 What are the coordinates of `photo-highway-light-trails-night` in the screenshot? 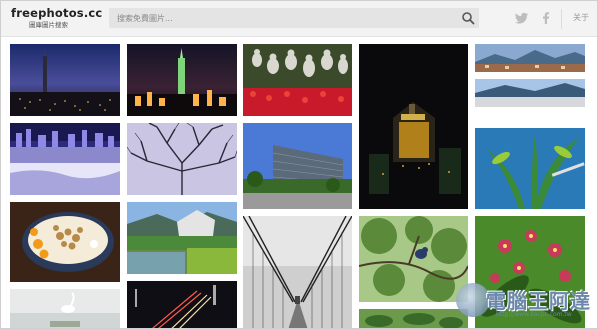 It's located at (182, 304).